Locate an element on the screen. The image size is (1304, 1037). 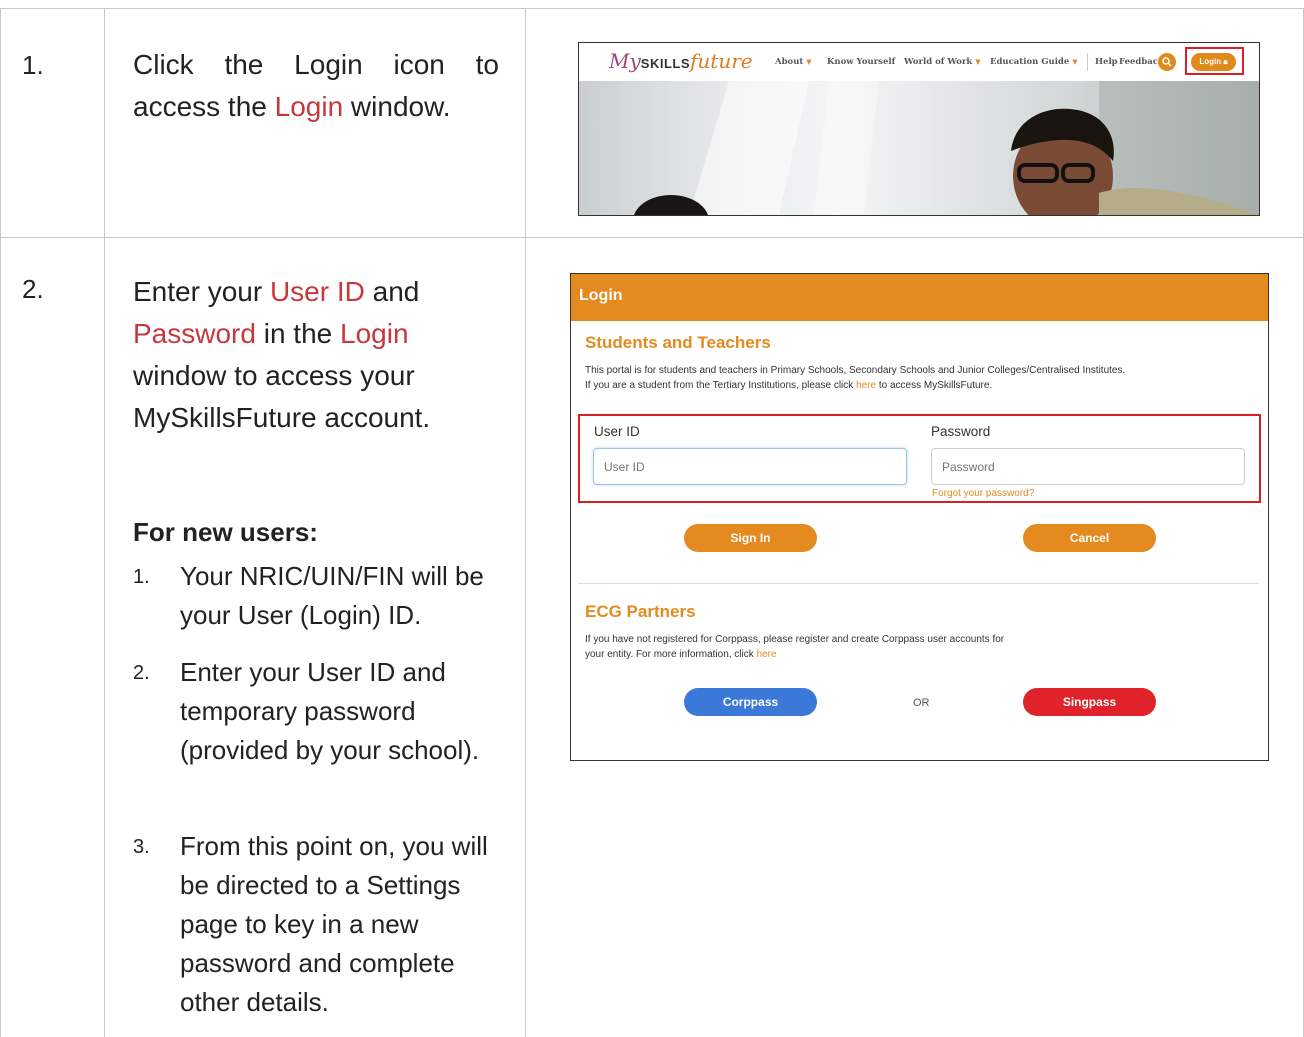
user-id-label: User ID is located at coordinates (617, 431).